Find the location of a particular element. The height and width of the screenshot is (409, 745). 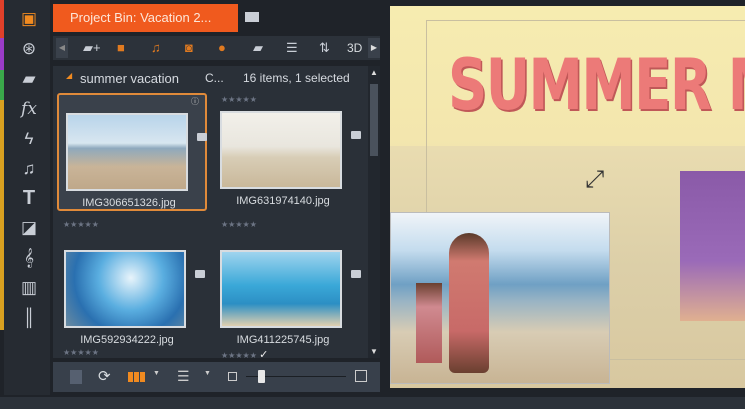

new-folder-icon: ▰+ is located at coordinates (92, 48).